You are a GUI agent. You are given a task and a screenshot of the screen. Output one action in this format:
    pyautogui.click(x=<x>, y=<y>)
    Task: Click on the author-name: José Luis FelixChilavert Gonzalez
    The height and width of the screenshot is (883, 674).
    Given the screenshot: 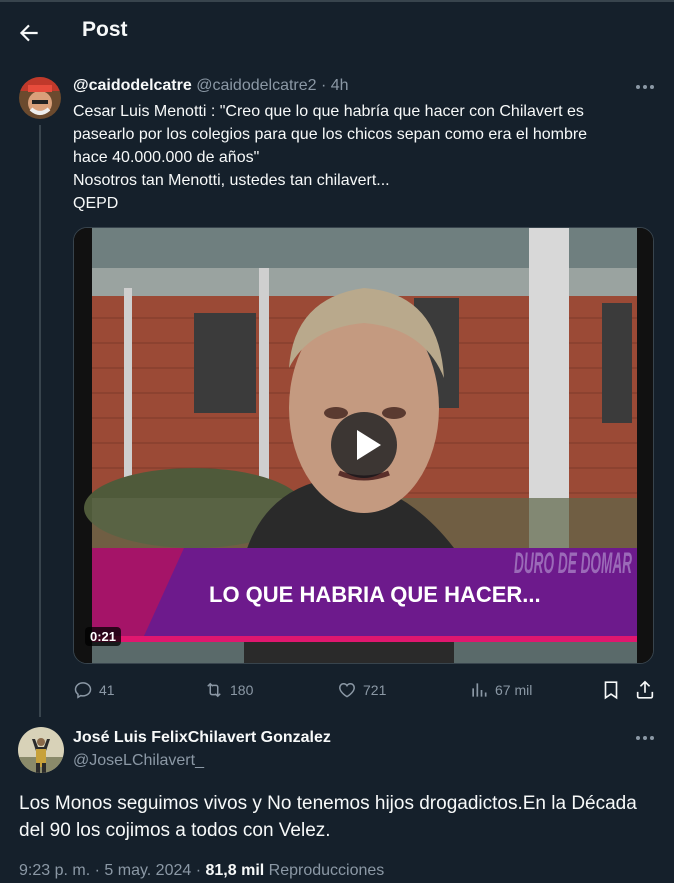 What is the action you would take?
    pyautogui.click(x=202, y=738)
    